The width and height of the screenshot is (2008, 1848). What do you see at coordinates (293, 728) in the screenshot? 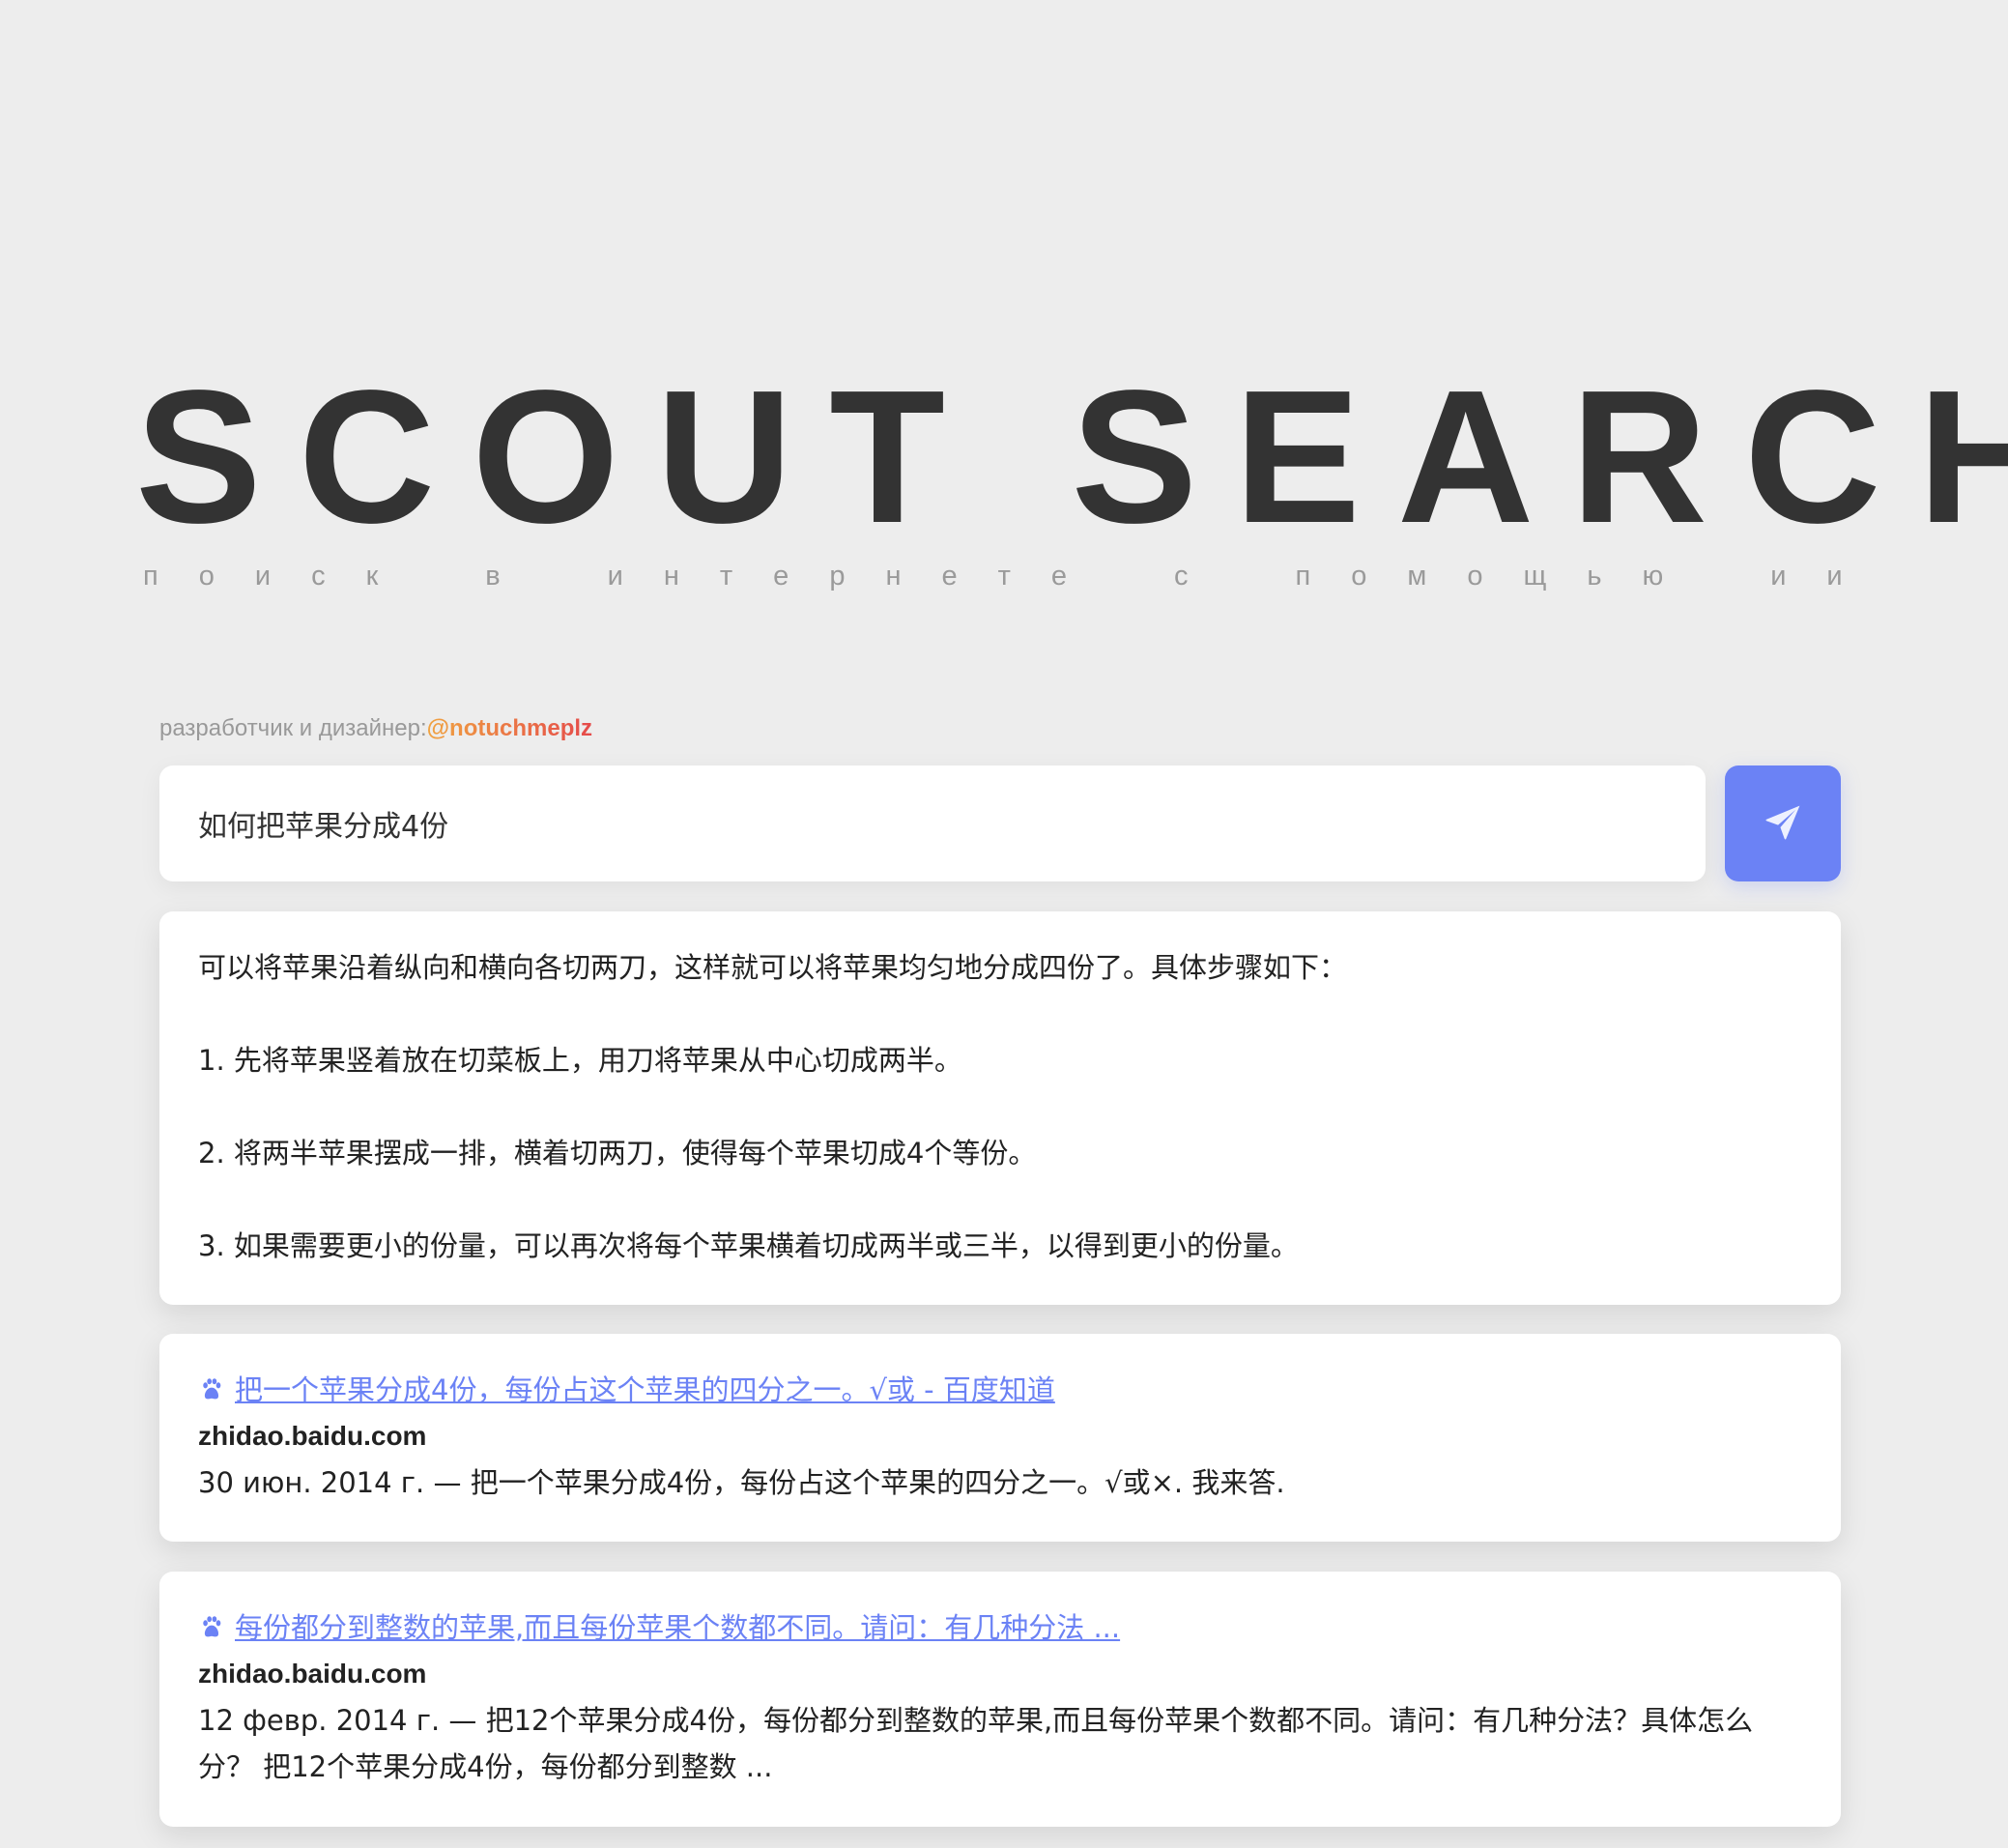
I see `credit-label: разработчик и дизайнер:` at bounding box center [293, 728].